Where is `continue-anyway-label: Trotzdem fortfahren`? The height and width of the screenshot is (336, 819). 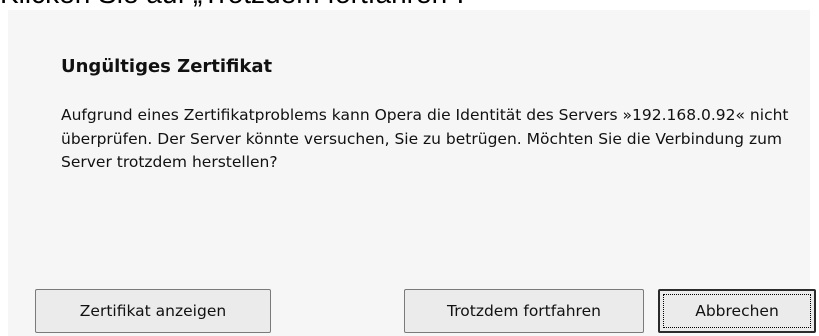 continue-anyway-label: Trotzdem fortfahren is located at coordinates (524, 311).